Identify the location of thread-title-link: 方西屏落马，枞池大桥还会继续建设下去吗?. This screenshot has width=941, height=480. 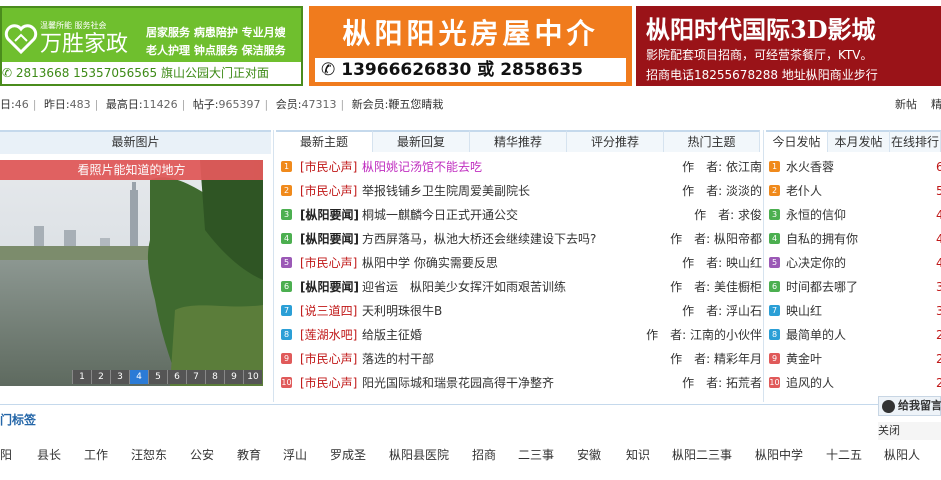
(479, 239).